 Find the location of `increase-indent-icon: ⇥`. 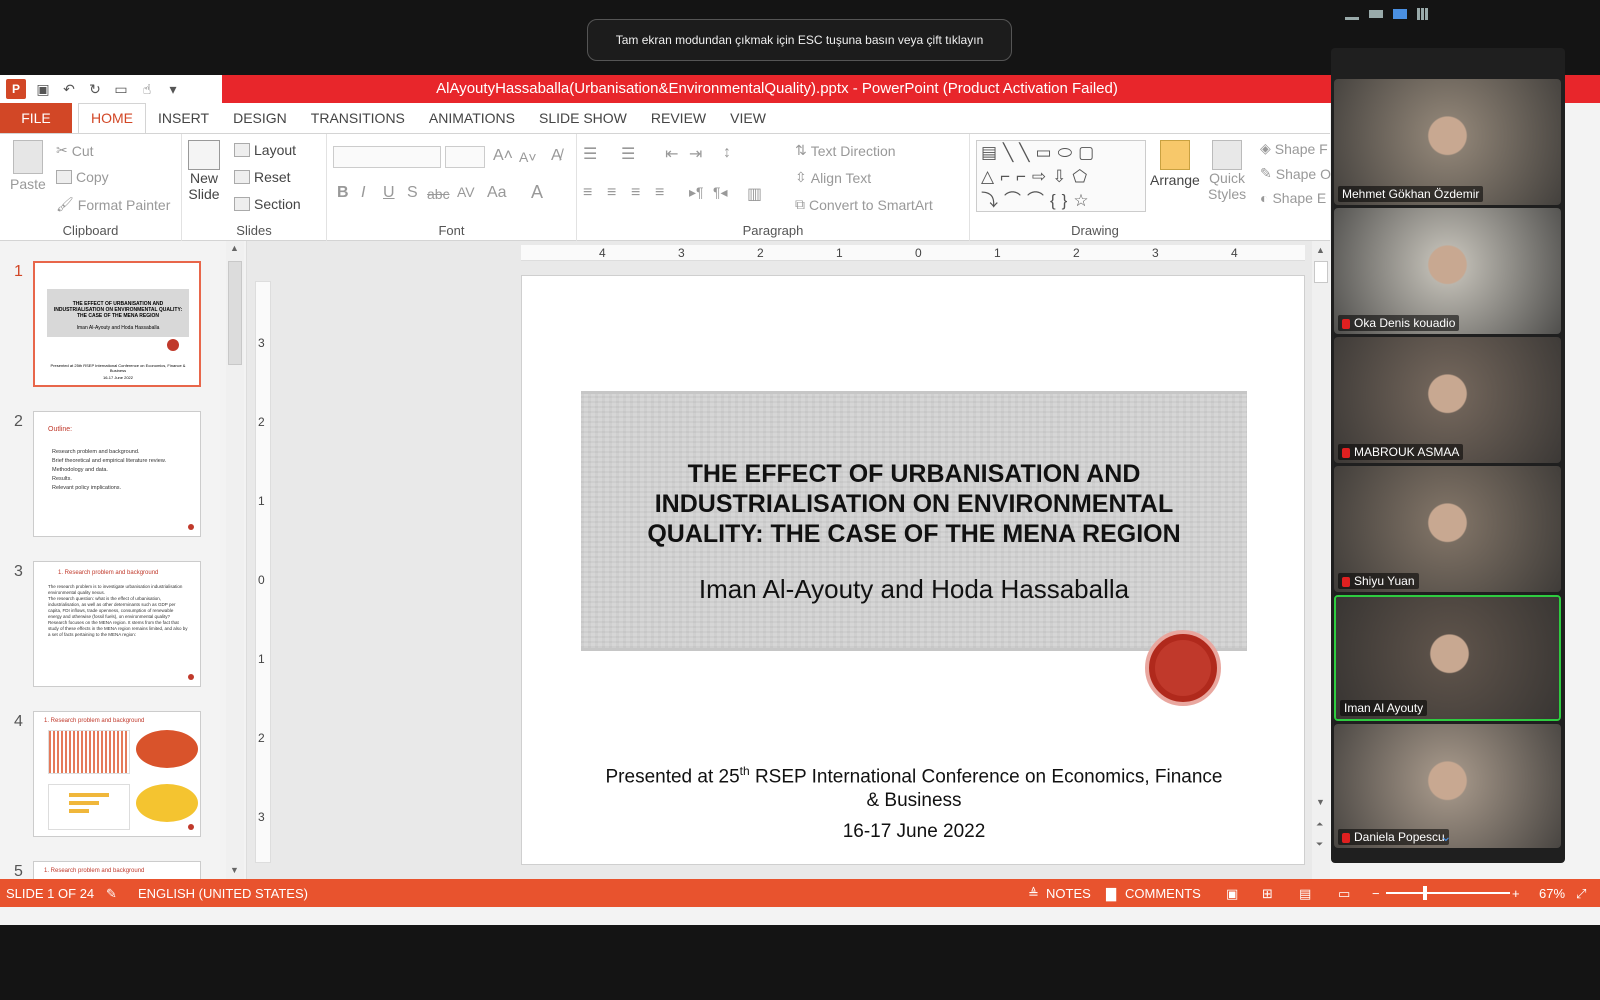

increase-indent-icon: ⇥ is located at coordinates (695, 154).